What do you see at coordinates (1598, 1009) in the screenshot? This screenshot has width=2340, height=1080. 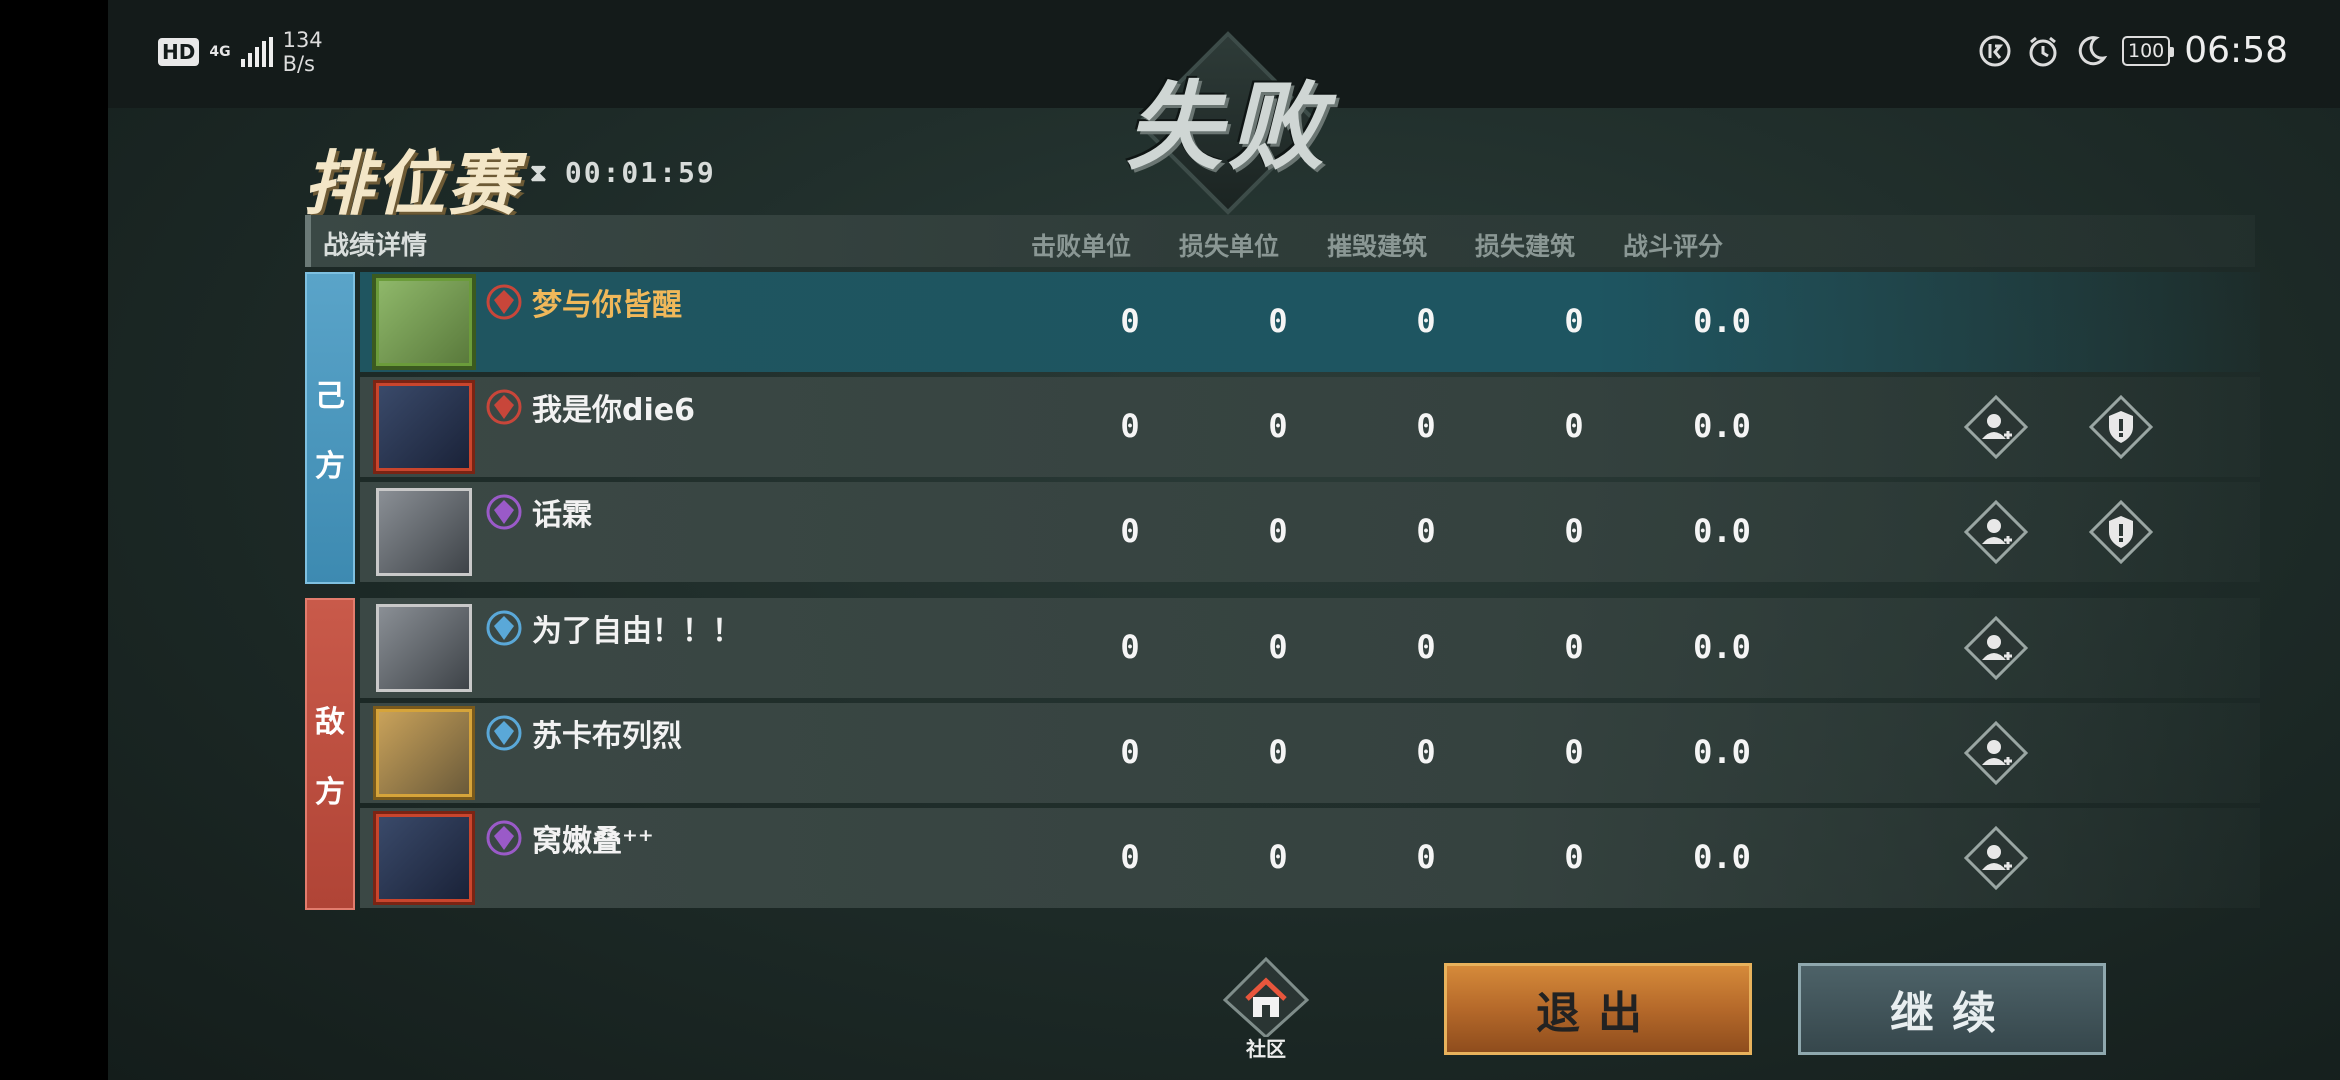 I see `exit-button: 退出` at bounding box center [1598, 1009].